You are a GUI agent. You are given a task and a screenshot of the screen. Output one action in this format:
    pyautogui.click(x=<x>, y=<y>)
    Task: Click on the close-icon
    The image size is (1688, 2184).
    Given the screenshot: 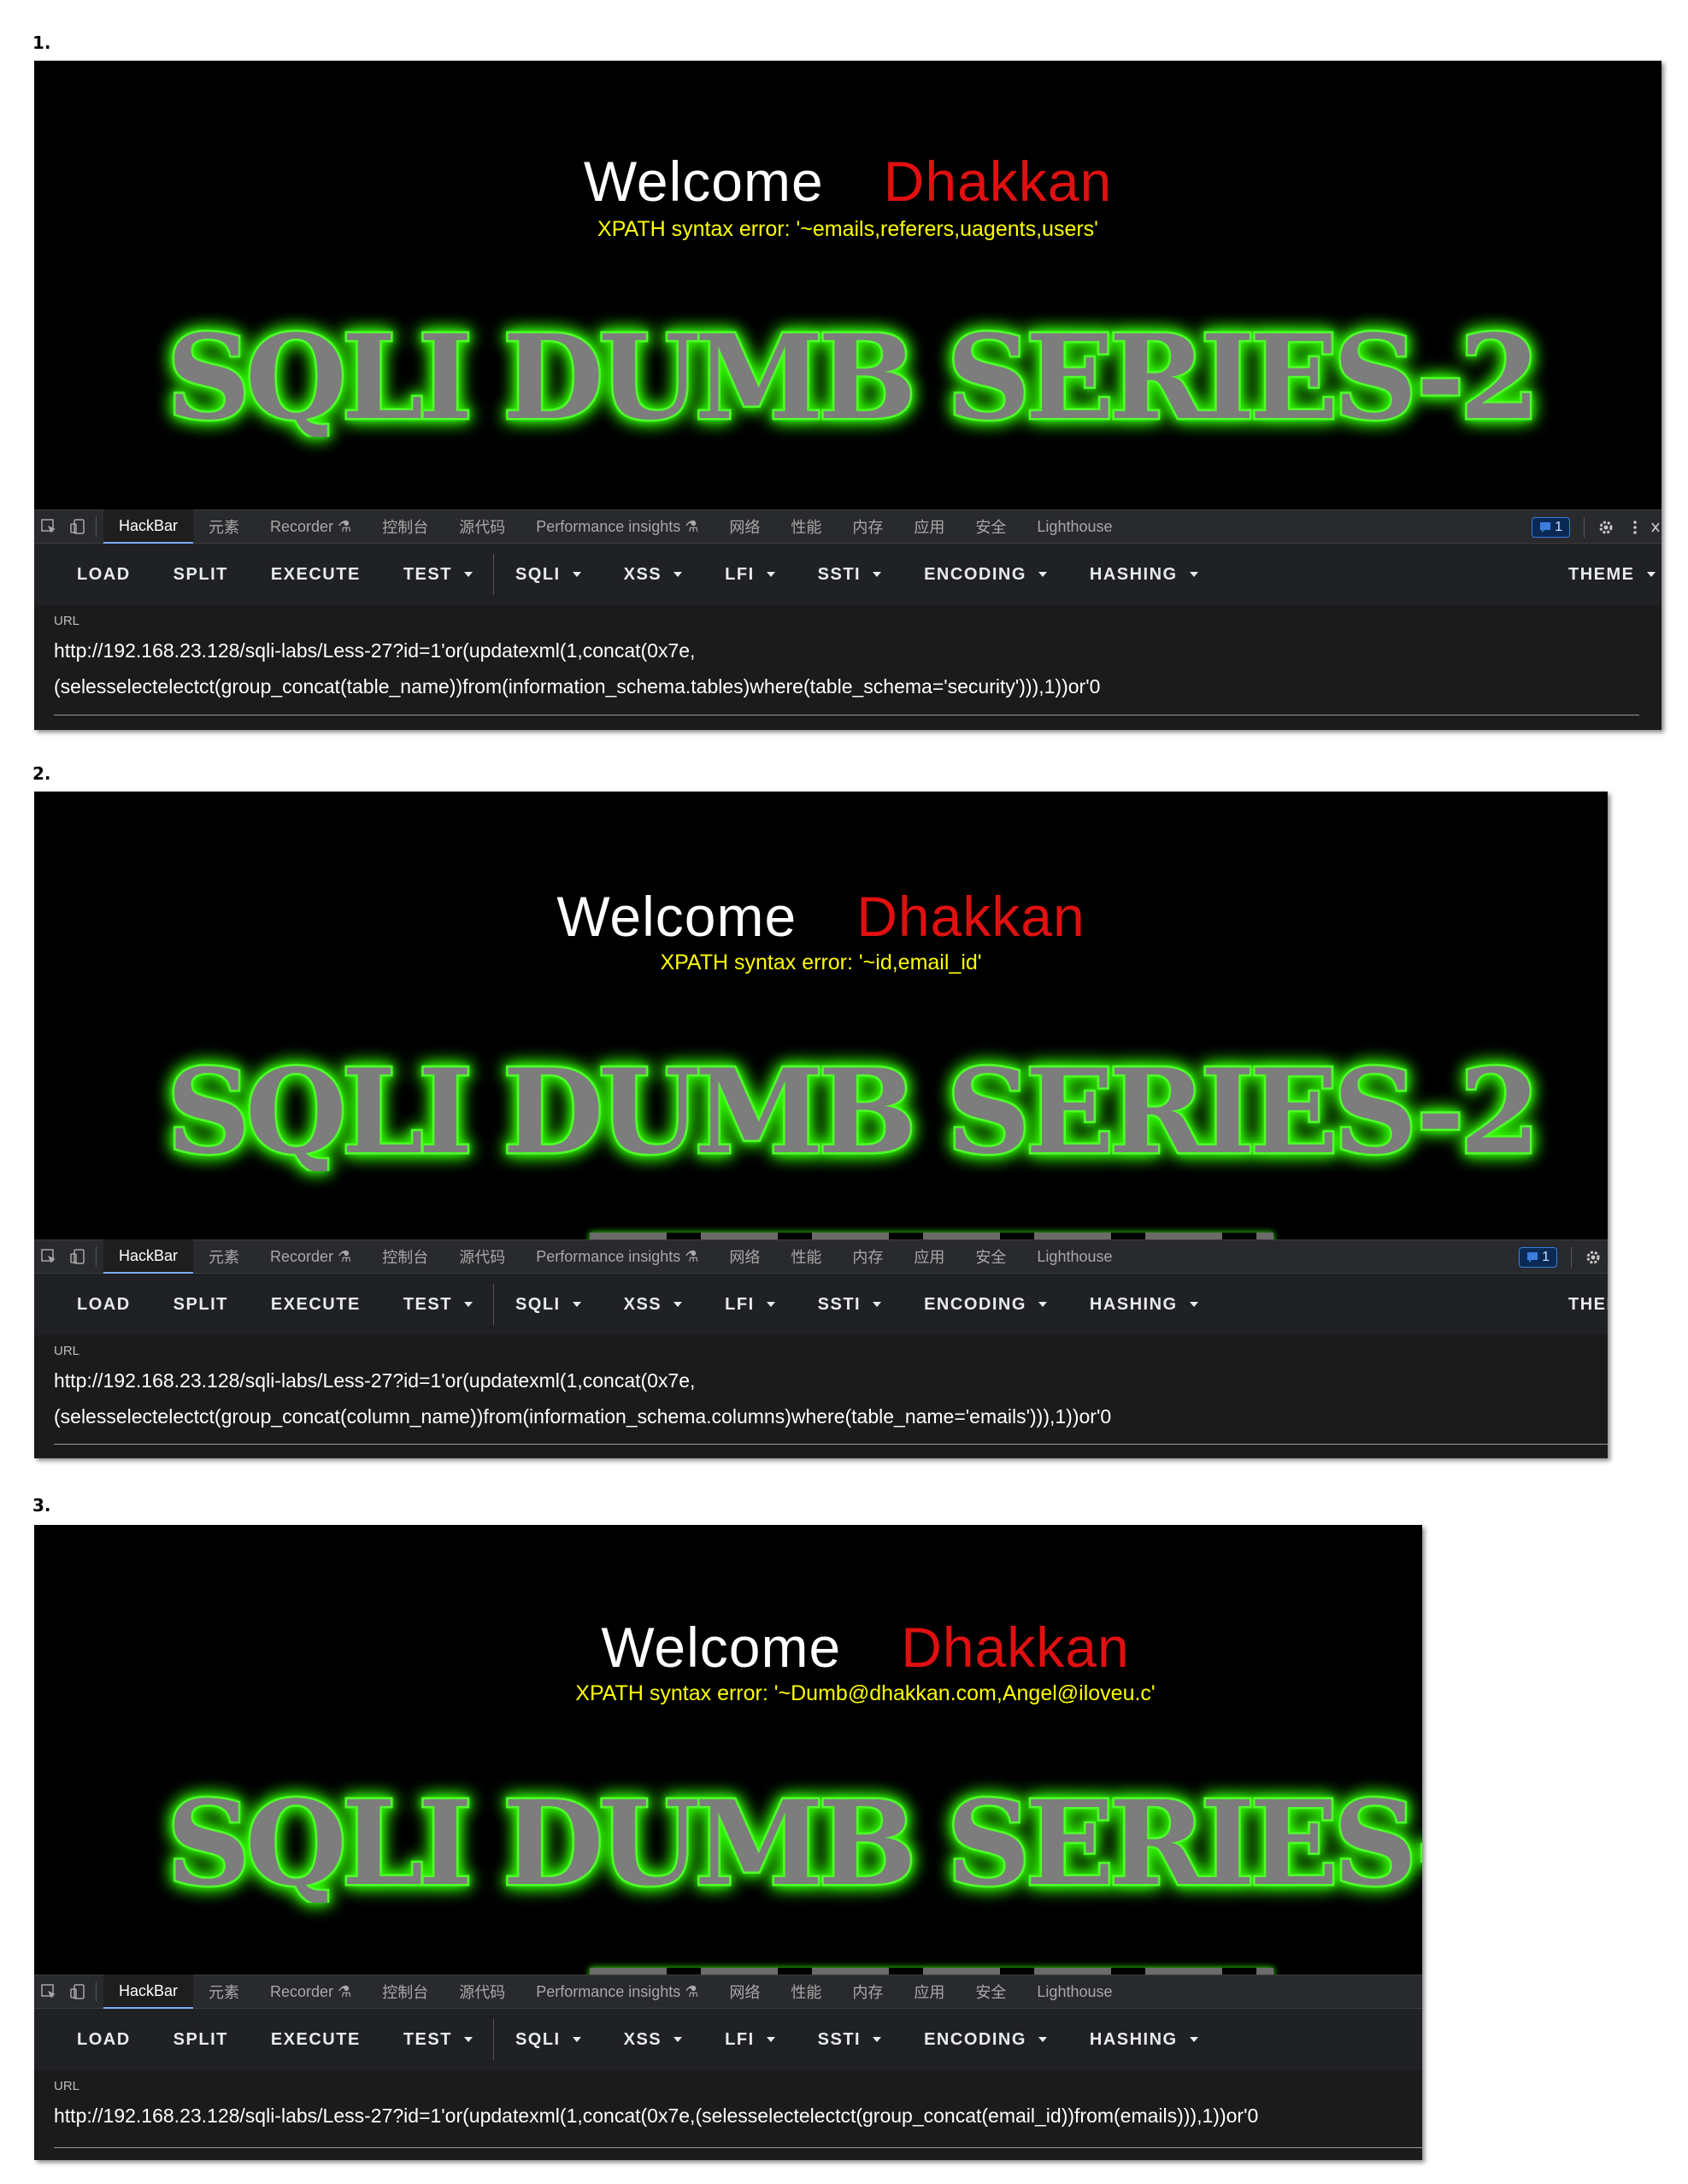 What is the action you would take?
    pyautogui.click(x=1656, y=527)
    